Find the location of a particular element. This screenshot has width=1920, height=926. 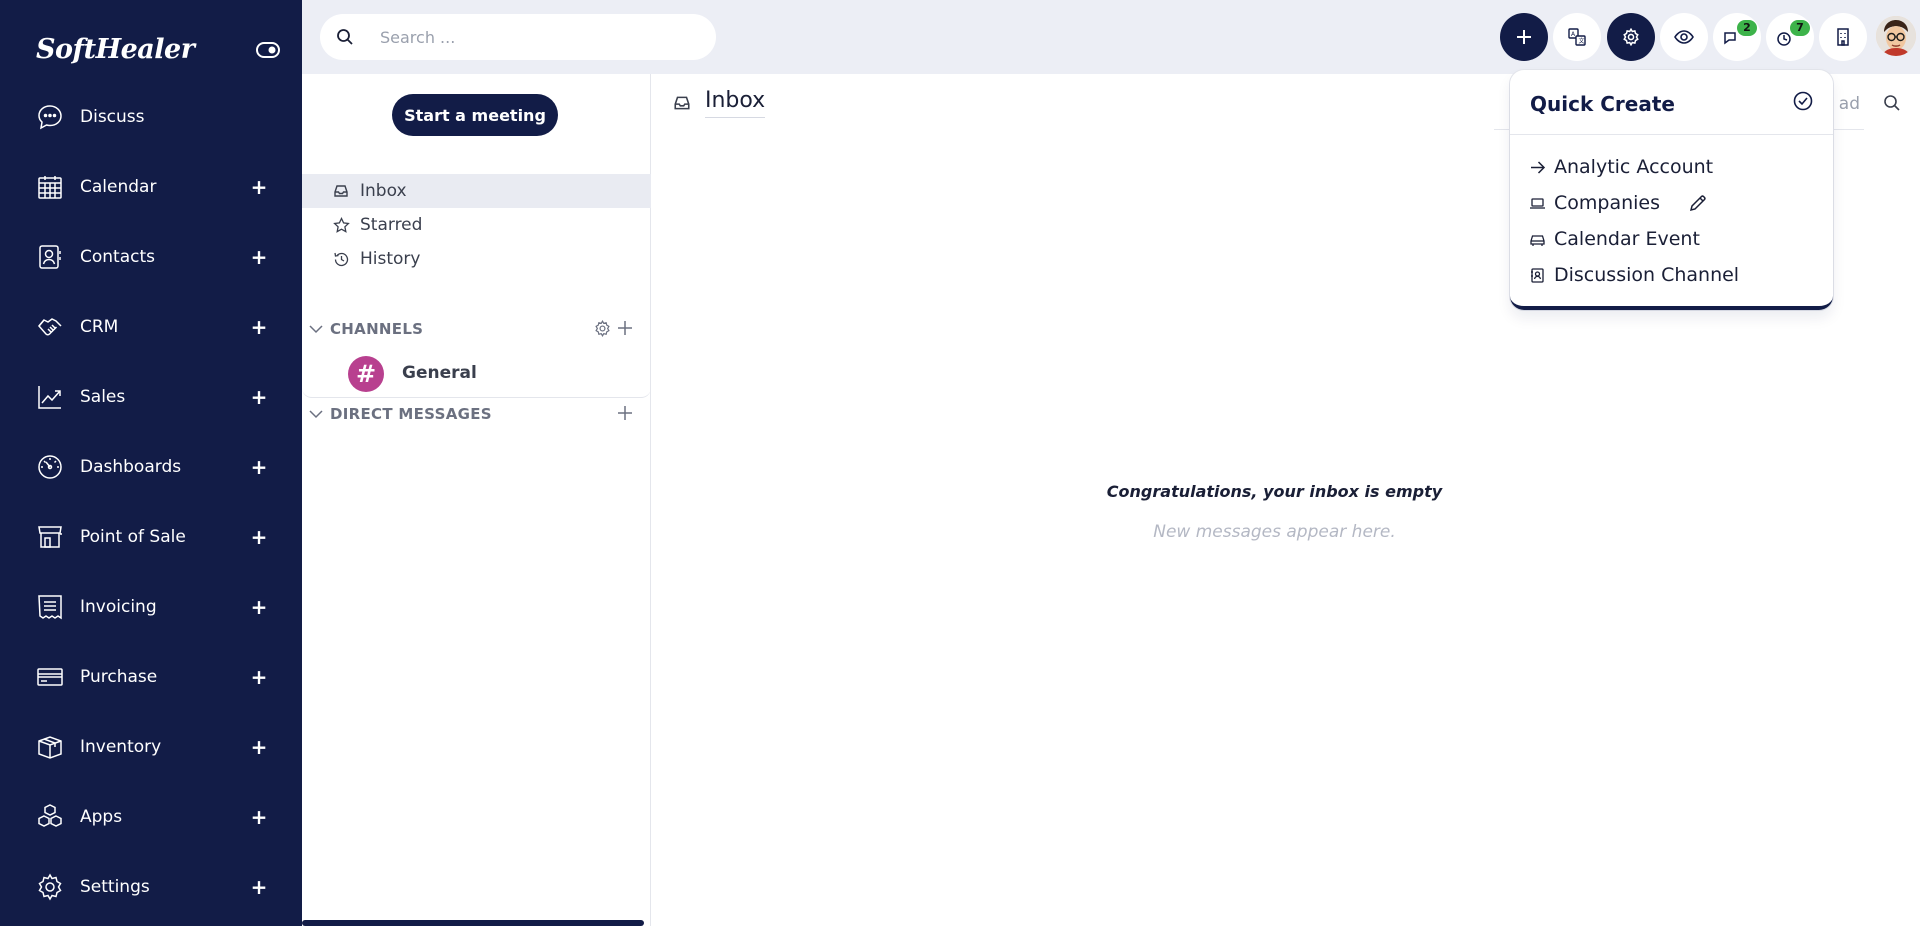

sidebar-item-sales: Sales + is located at coordinates (151, 397).